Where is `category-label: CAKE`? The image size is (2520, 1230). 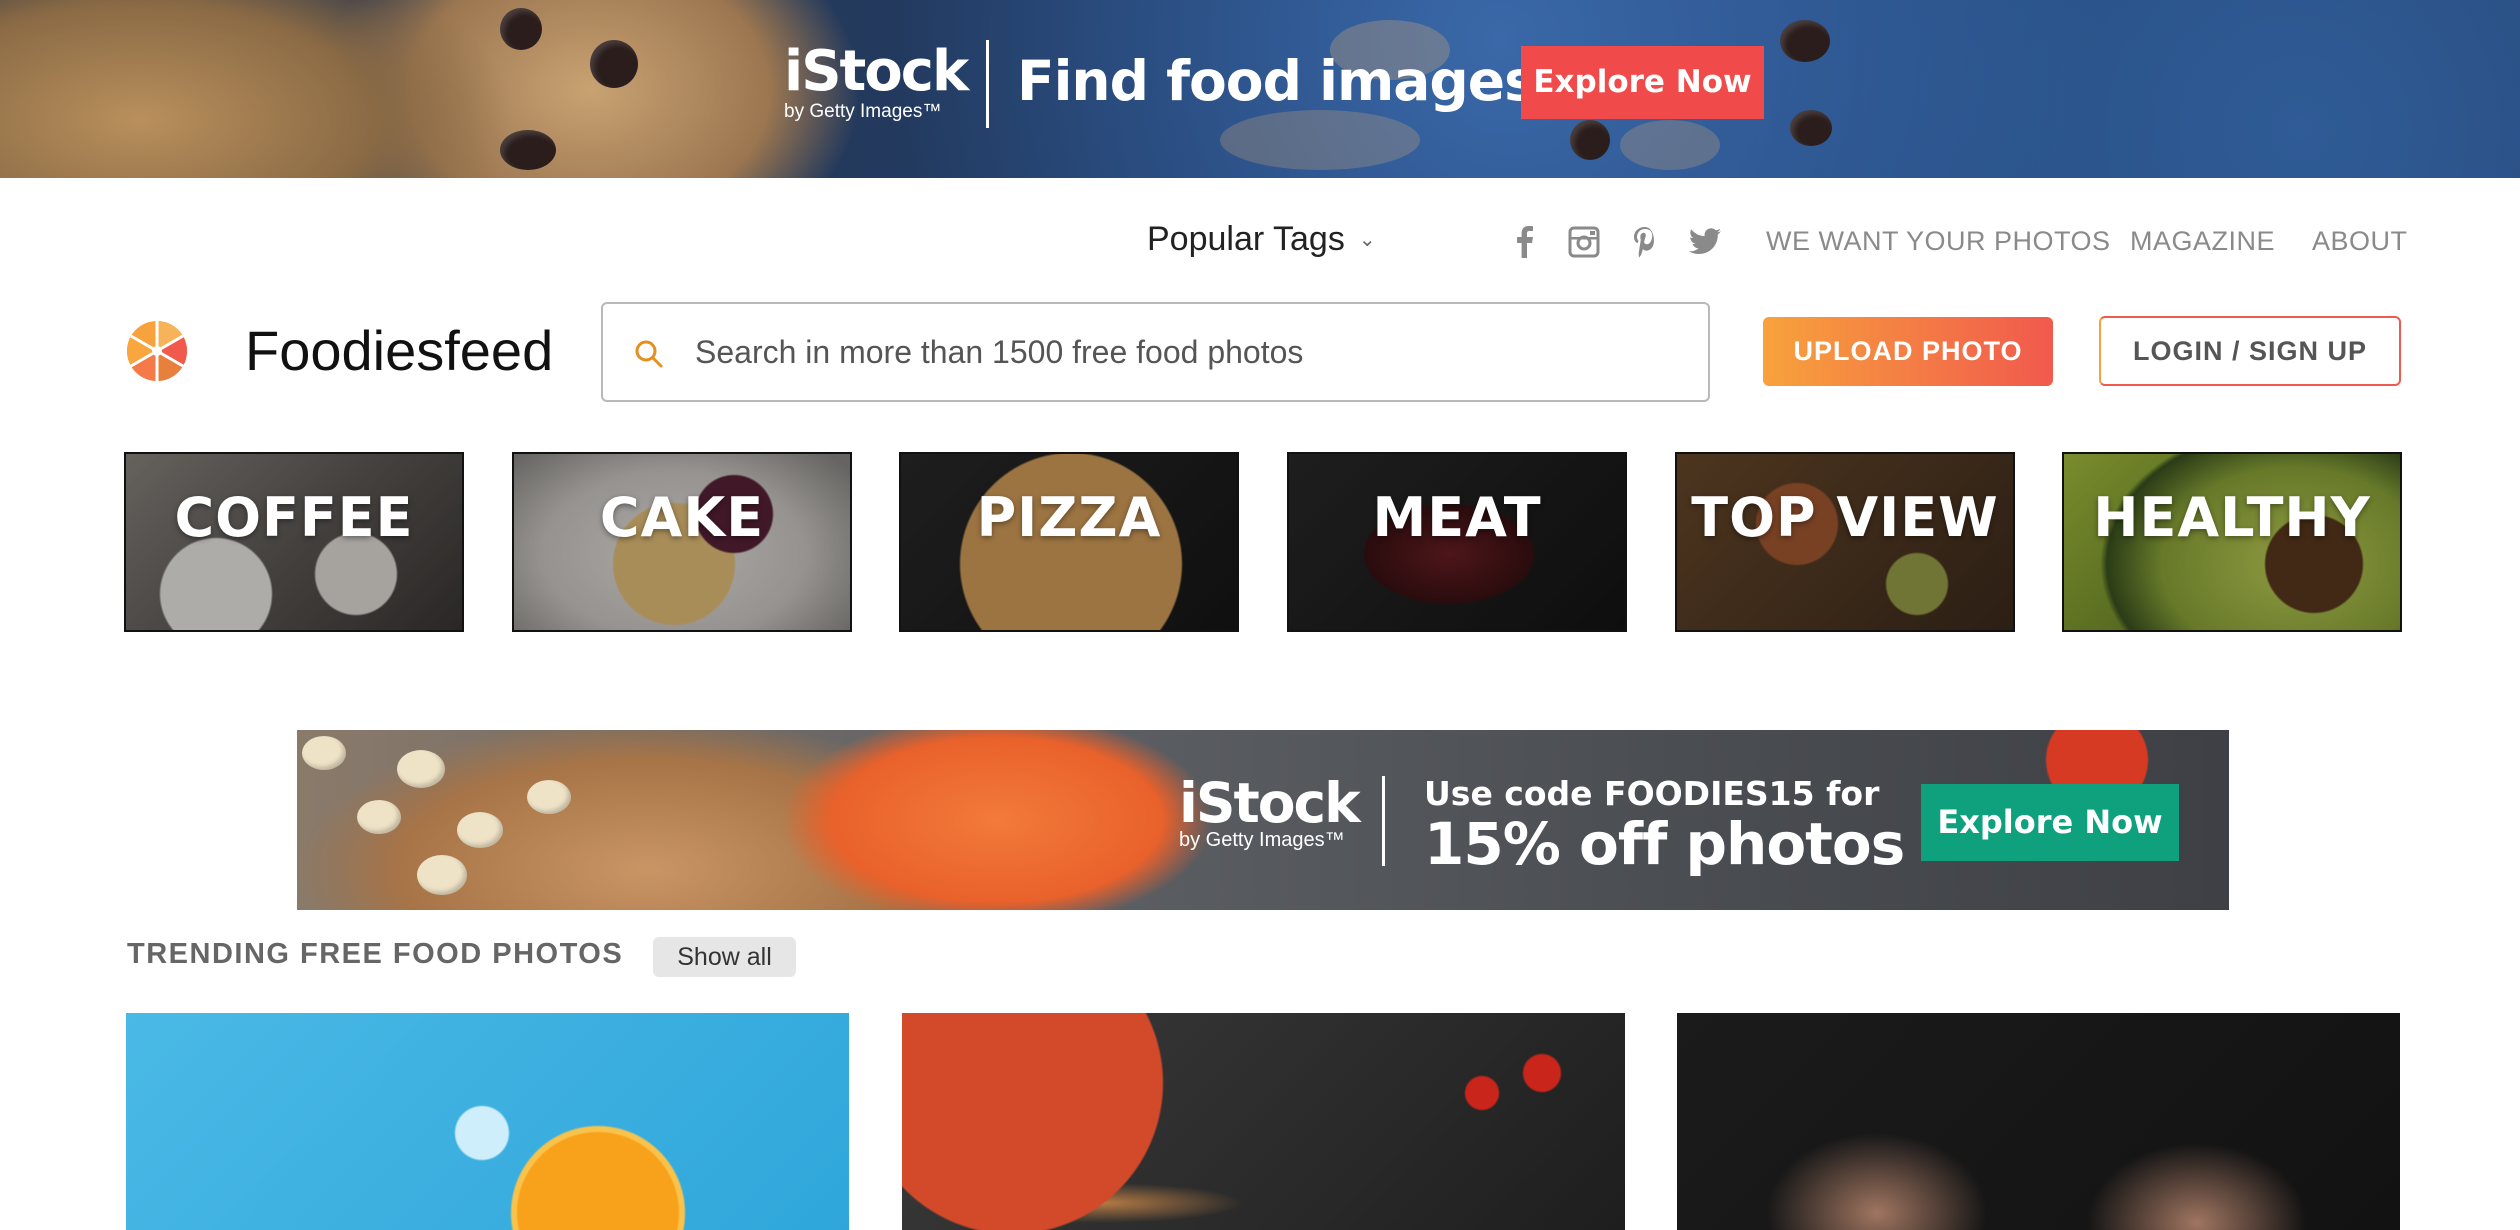 category-label: CAKE is located at coordinates (682, 517).